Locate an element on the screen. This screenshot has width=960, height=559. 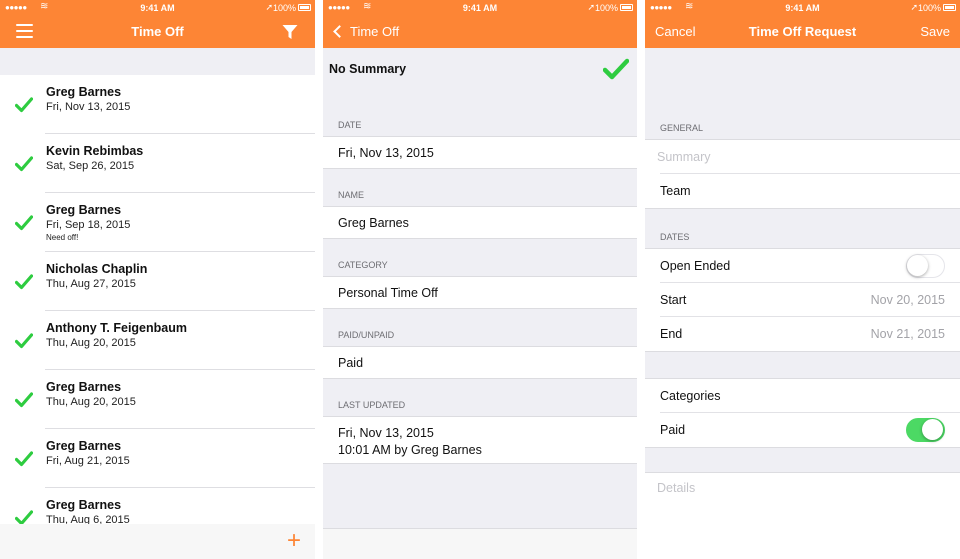
list-item: Greg Barnes Fri, Aug 21, 2015 is located at coordinates (165, 458).